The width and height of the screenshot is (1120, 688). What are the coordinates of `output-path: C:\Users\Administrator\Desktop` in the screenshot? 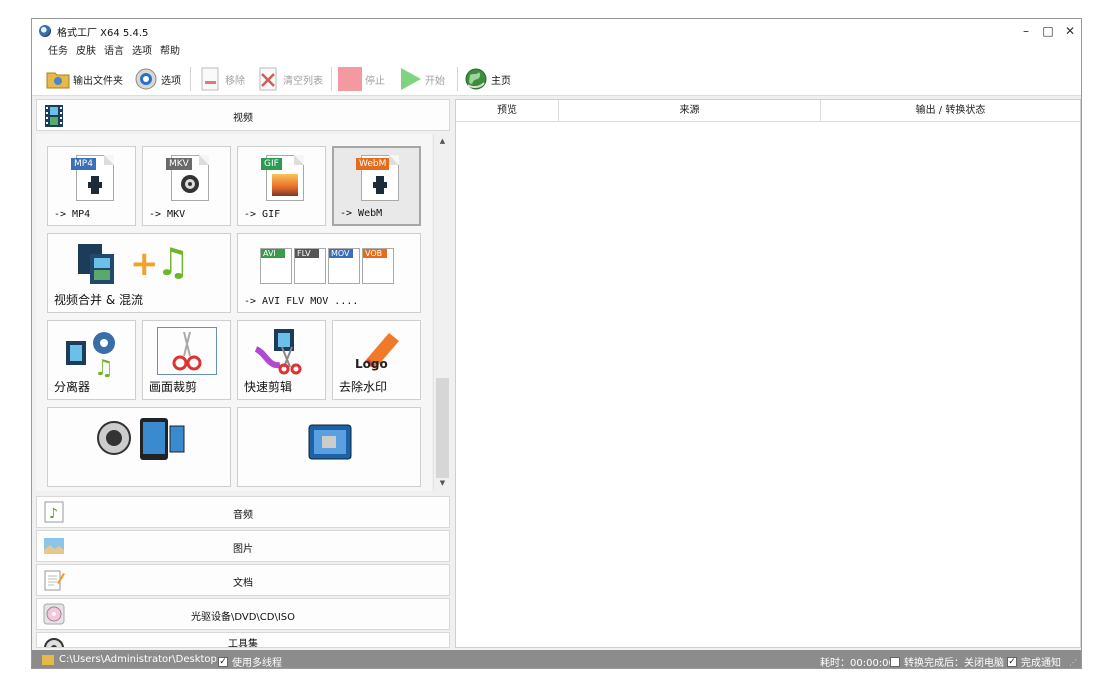 It's located at (129, 659).